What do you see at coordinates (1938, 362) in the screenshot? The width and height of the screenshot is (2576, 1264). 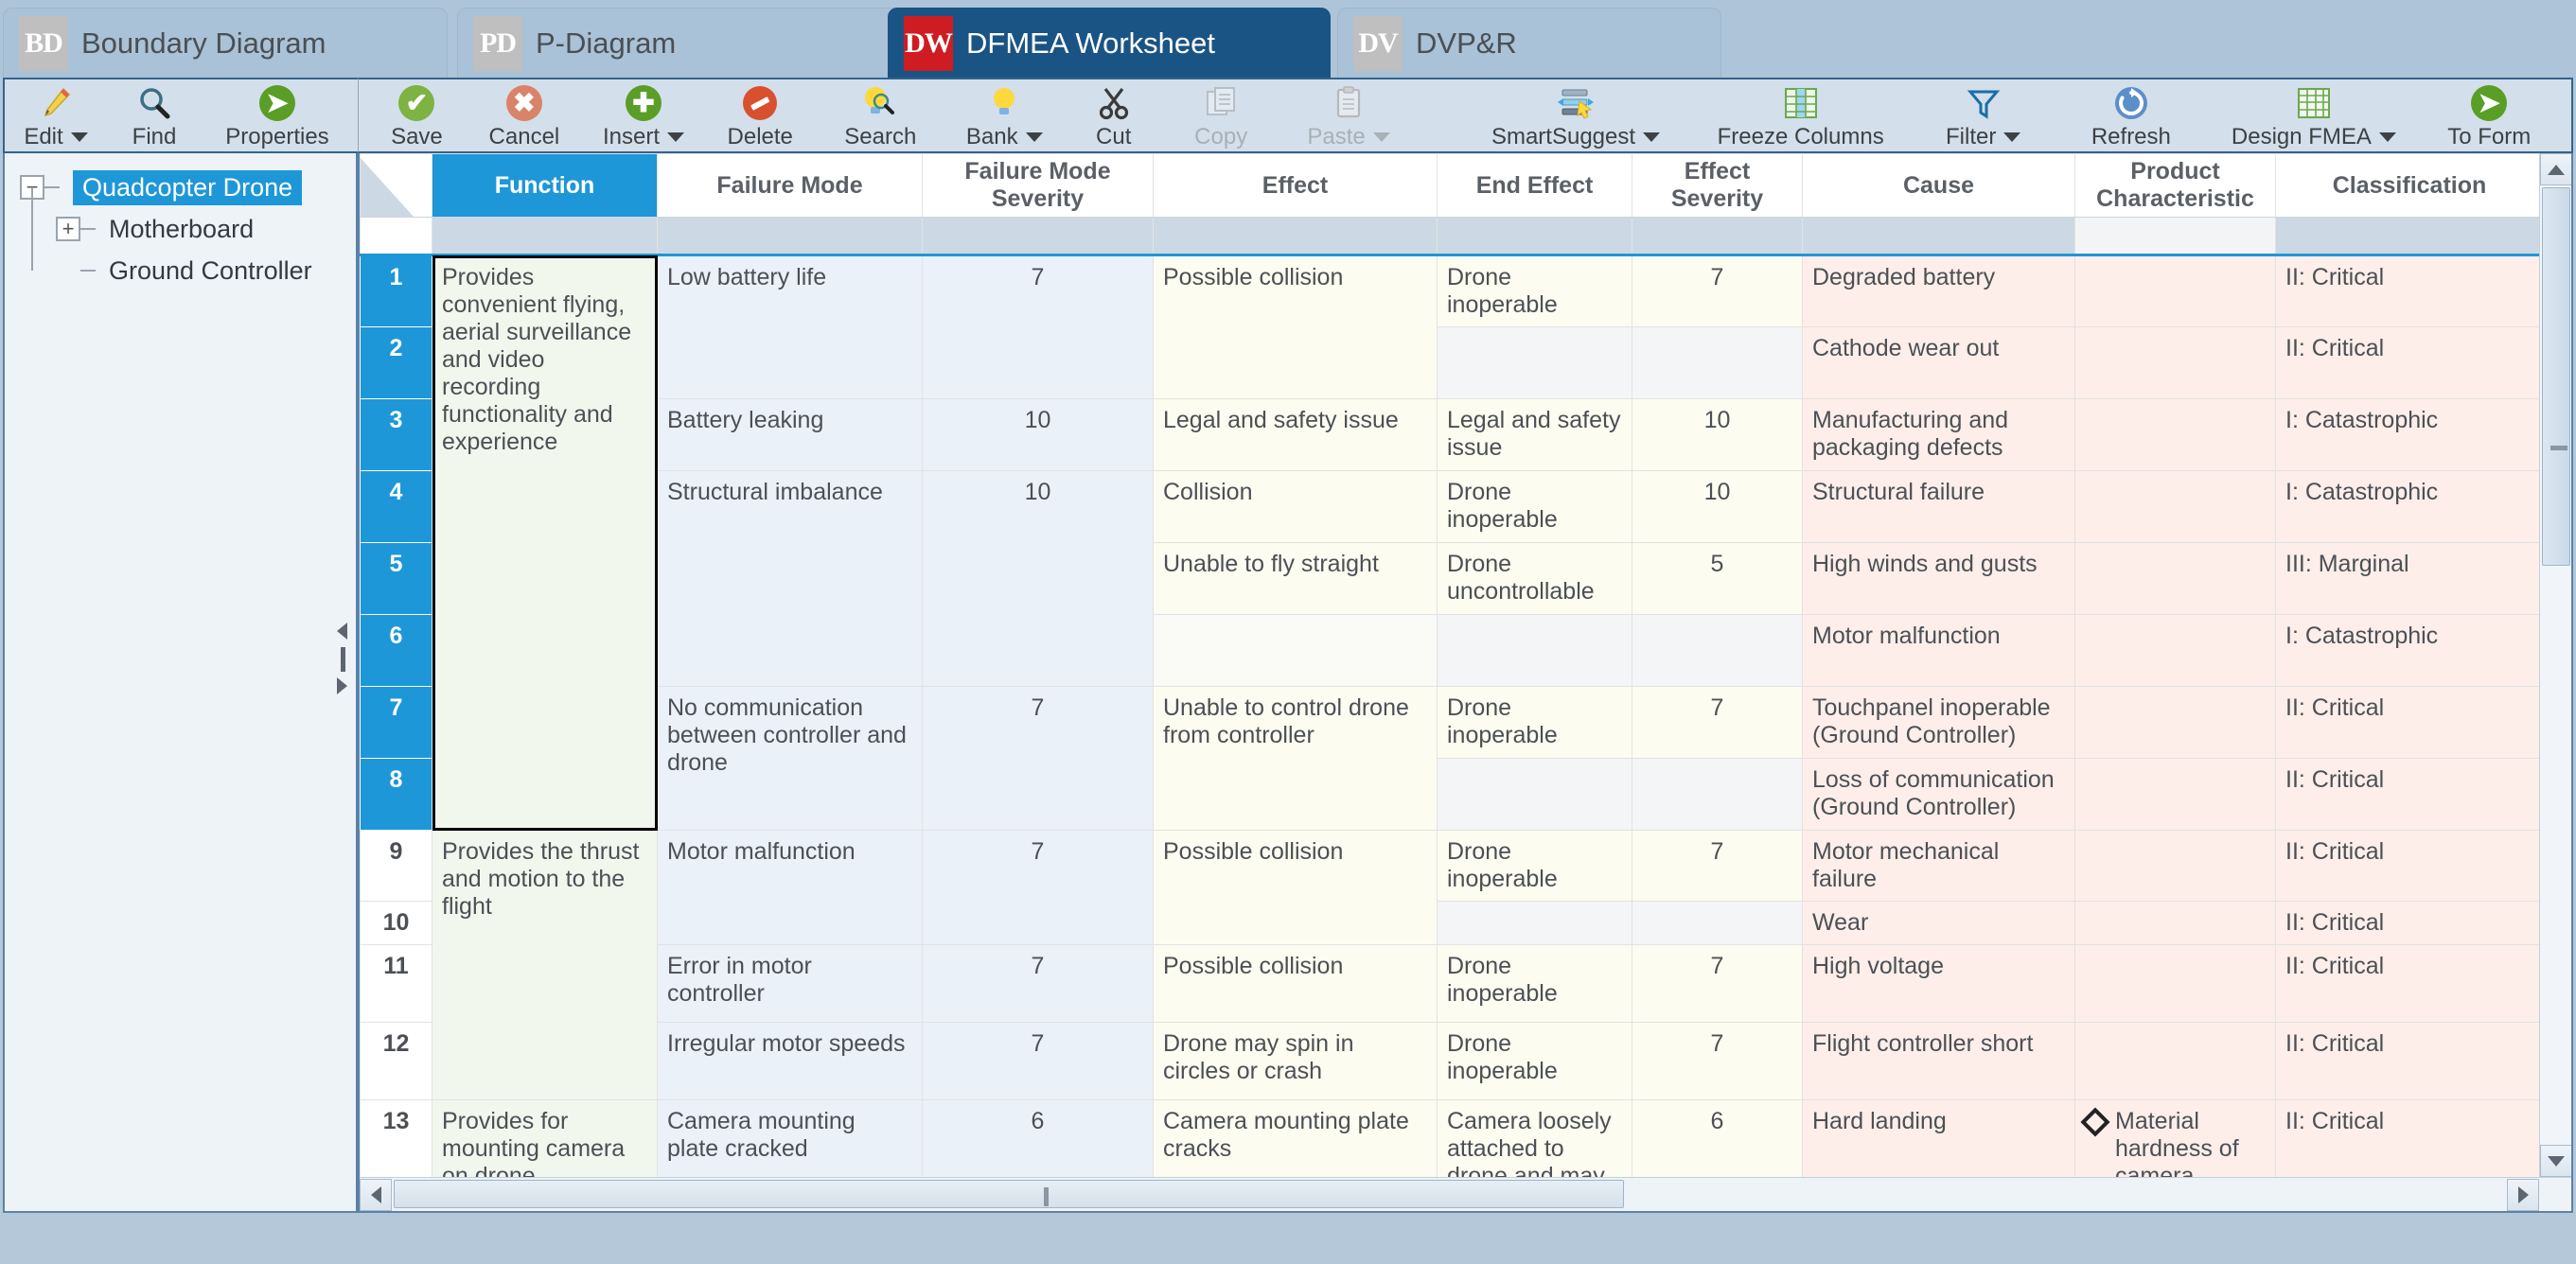 I see `cell-cause: Cathode wear out` at bounding box center [1938, 362].